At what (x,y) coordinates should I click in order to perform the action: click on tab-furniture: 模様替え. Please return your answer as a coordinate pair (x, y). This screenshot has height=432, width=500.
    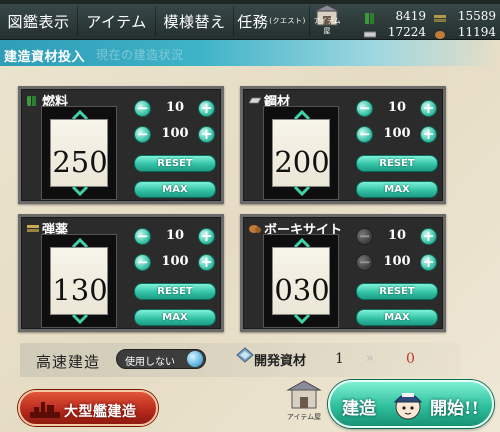
    Looking at the image, I should click on (195, 21).